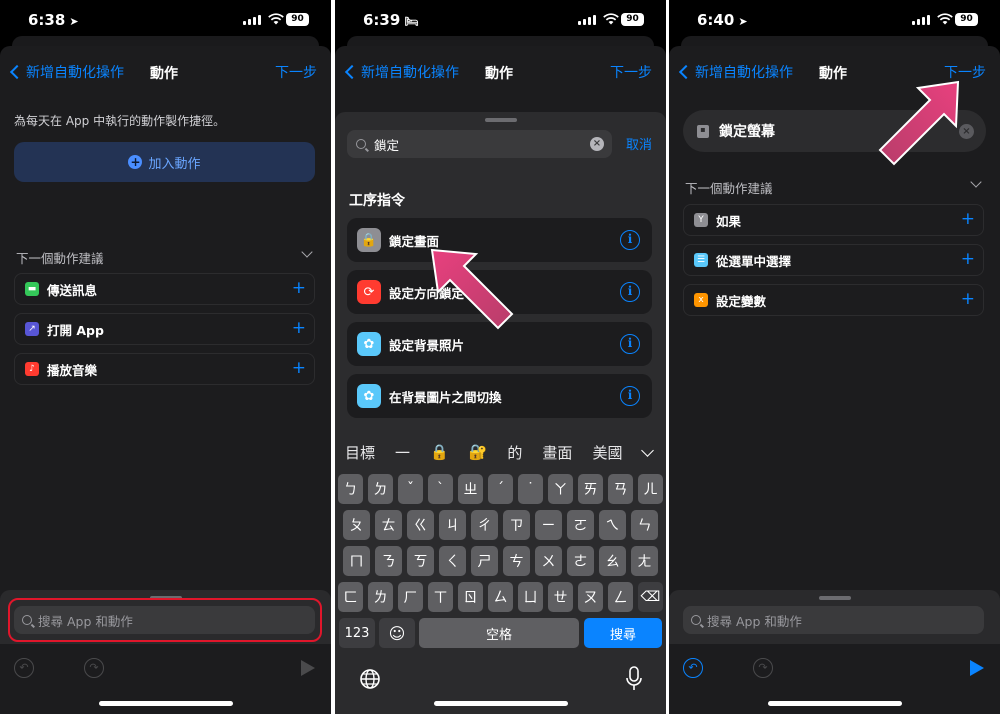  Describe the element at coordinates (484, 561) in the screenshot. I see `key: ㄕ` at that location.